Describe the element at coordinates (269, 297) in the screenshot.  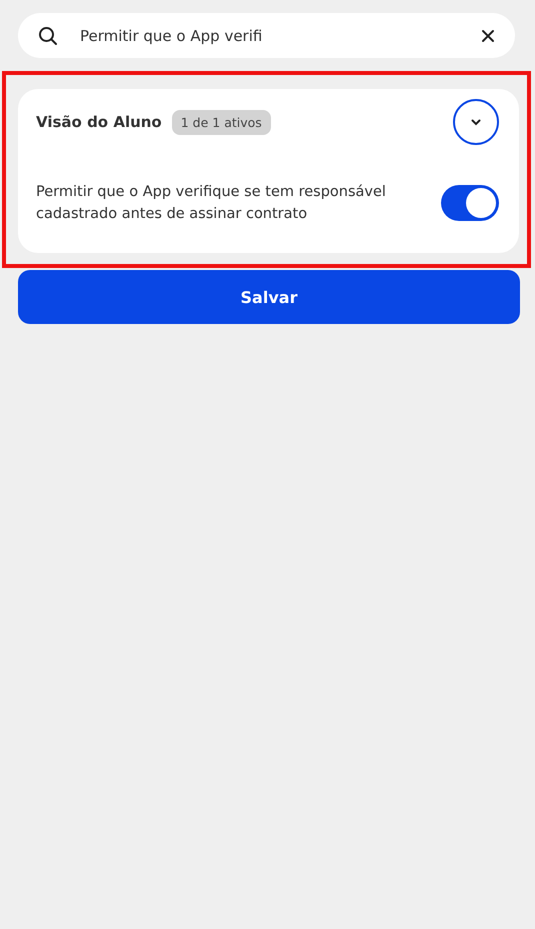
I see `save-button: Salvar` at that location.